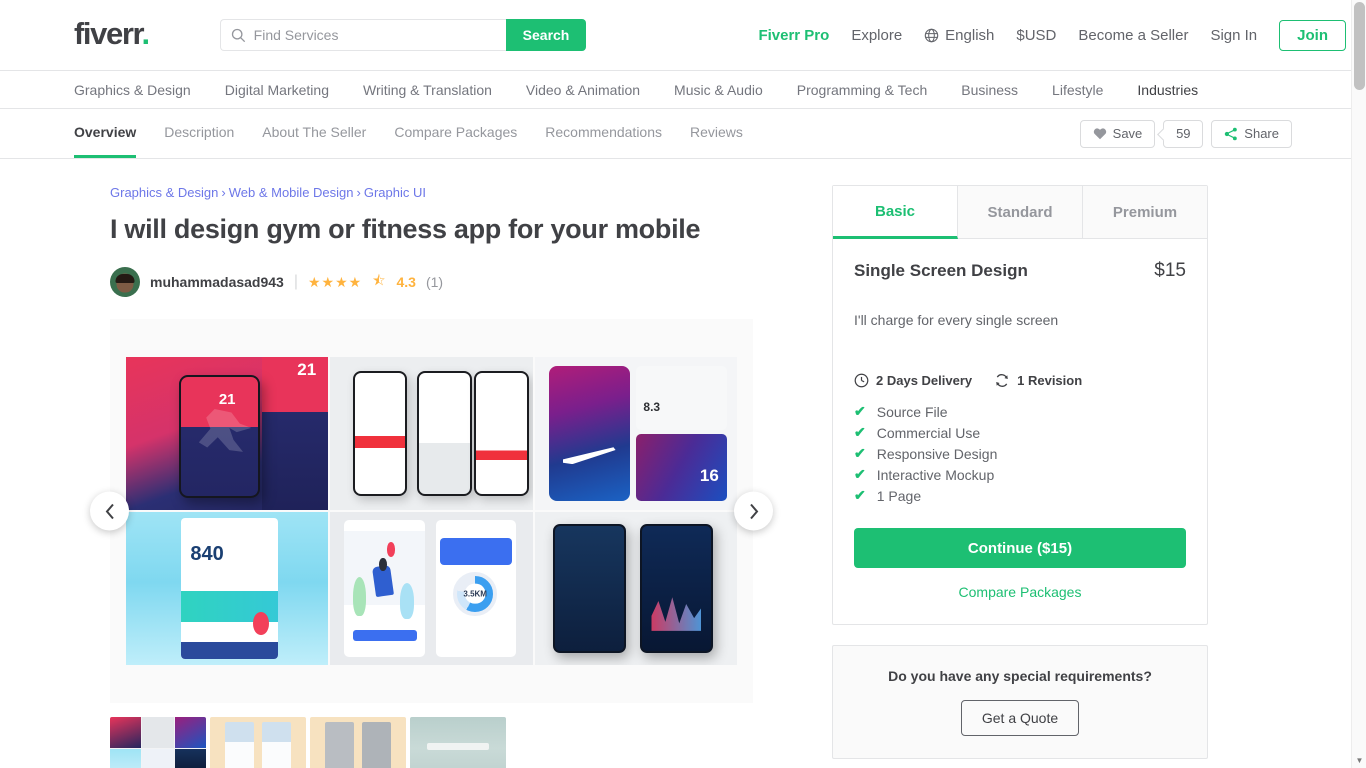 Image resolution: width=1366 pixels, height=768 pixels. I want to click on tab-description: Description, so click(199, 133).